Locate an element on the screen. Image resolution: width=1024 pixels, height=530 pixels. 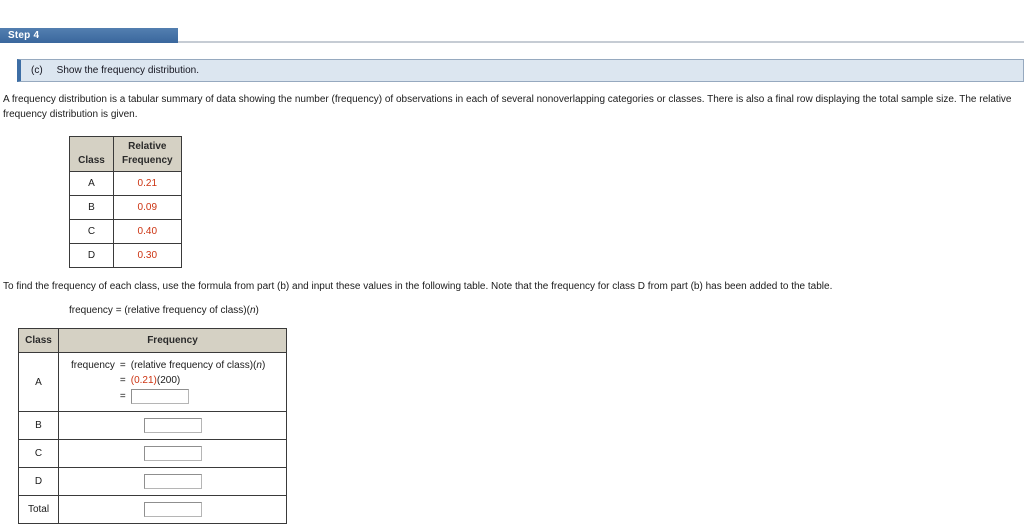
freq-row-c: C is located at coordinates (152, 453).